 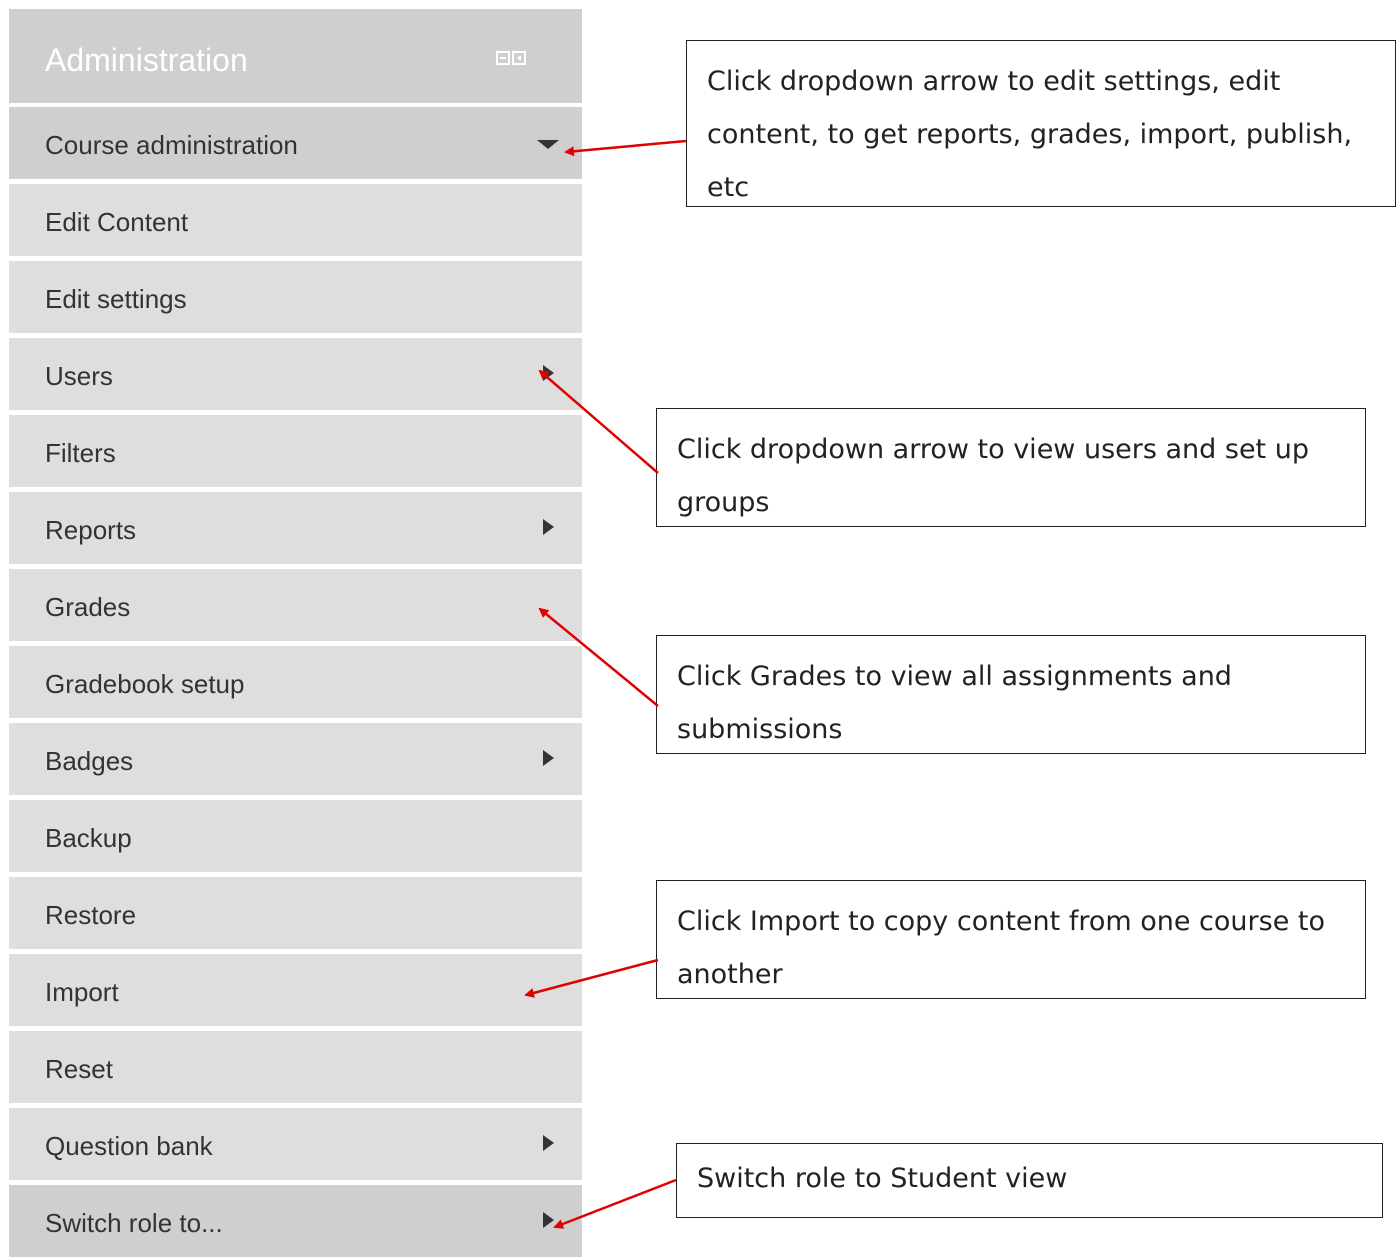 I want to click on arrow-course-administration, so click(x=625, y=148).